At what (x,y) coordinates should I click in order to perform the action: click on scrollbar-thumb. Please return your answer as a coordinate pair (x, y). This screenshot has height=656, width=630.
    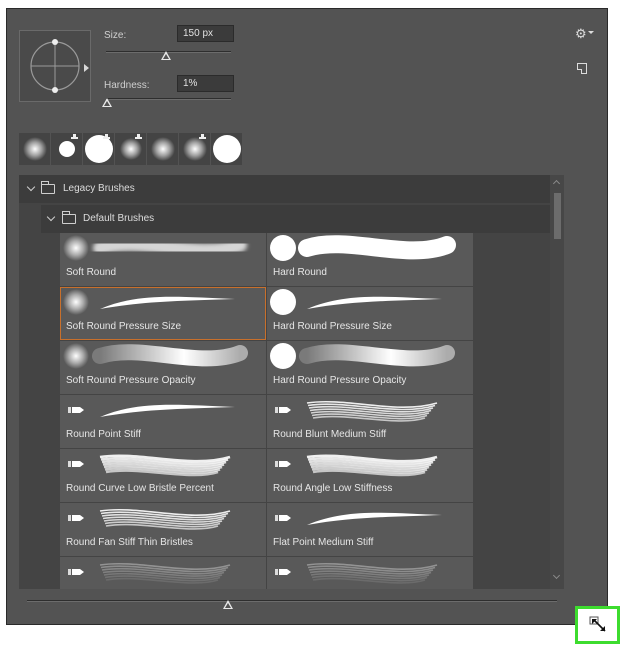
    Looking at the image, I should click on (557, 216).